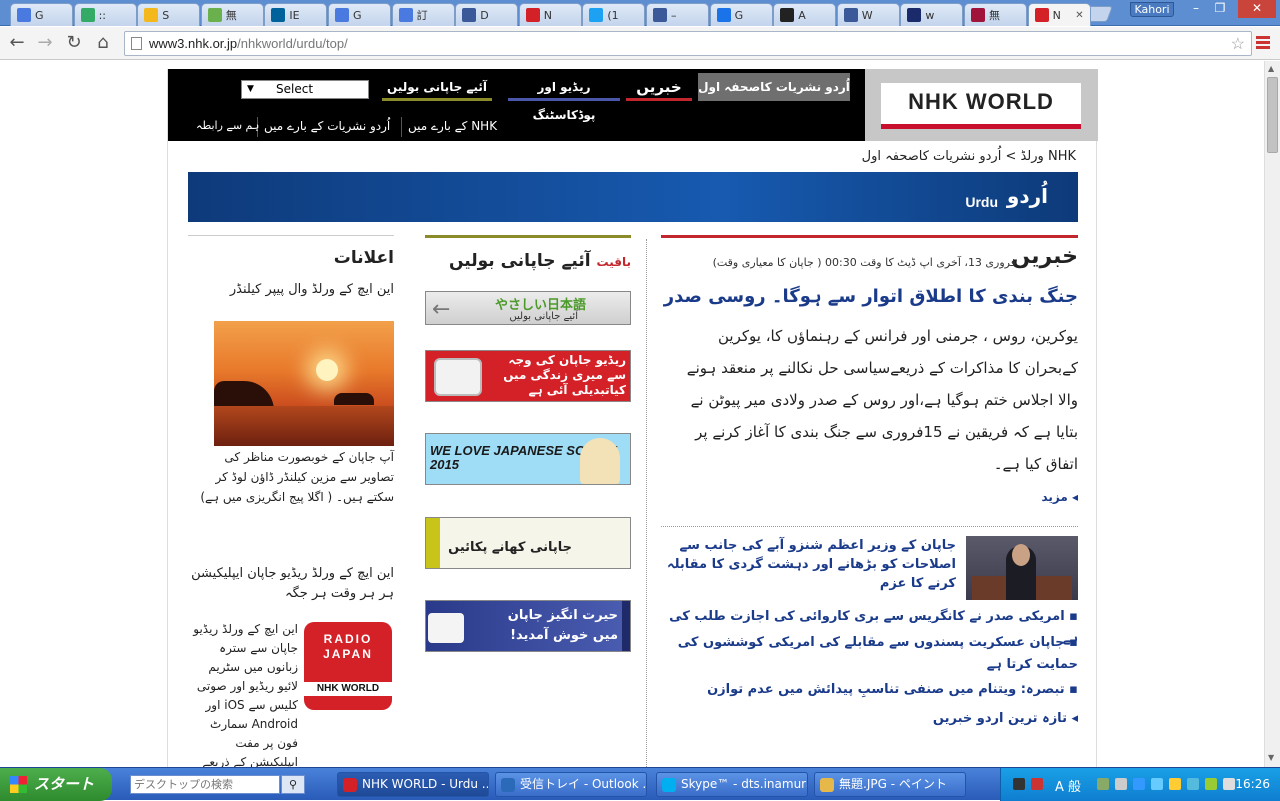 The width and height of the screenshot is (1280, 801). I want to click on keyboard-icon, so click(1019, 784).